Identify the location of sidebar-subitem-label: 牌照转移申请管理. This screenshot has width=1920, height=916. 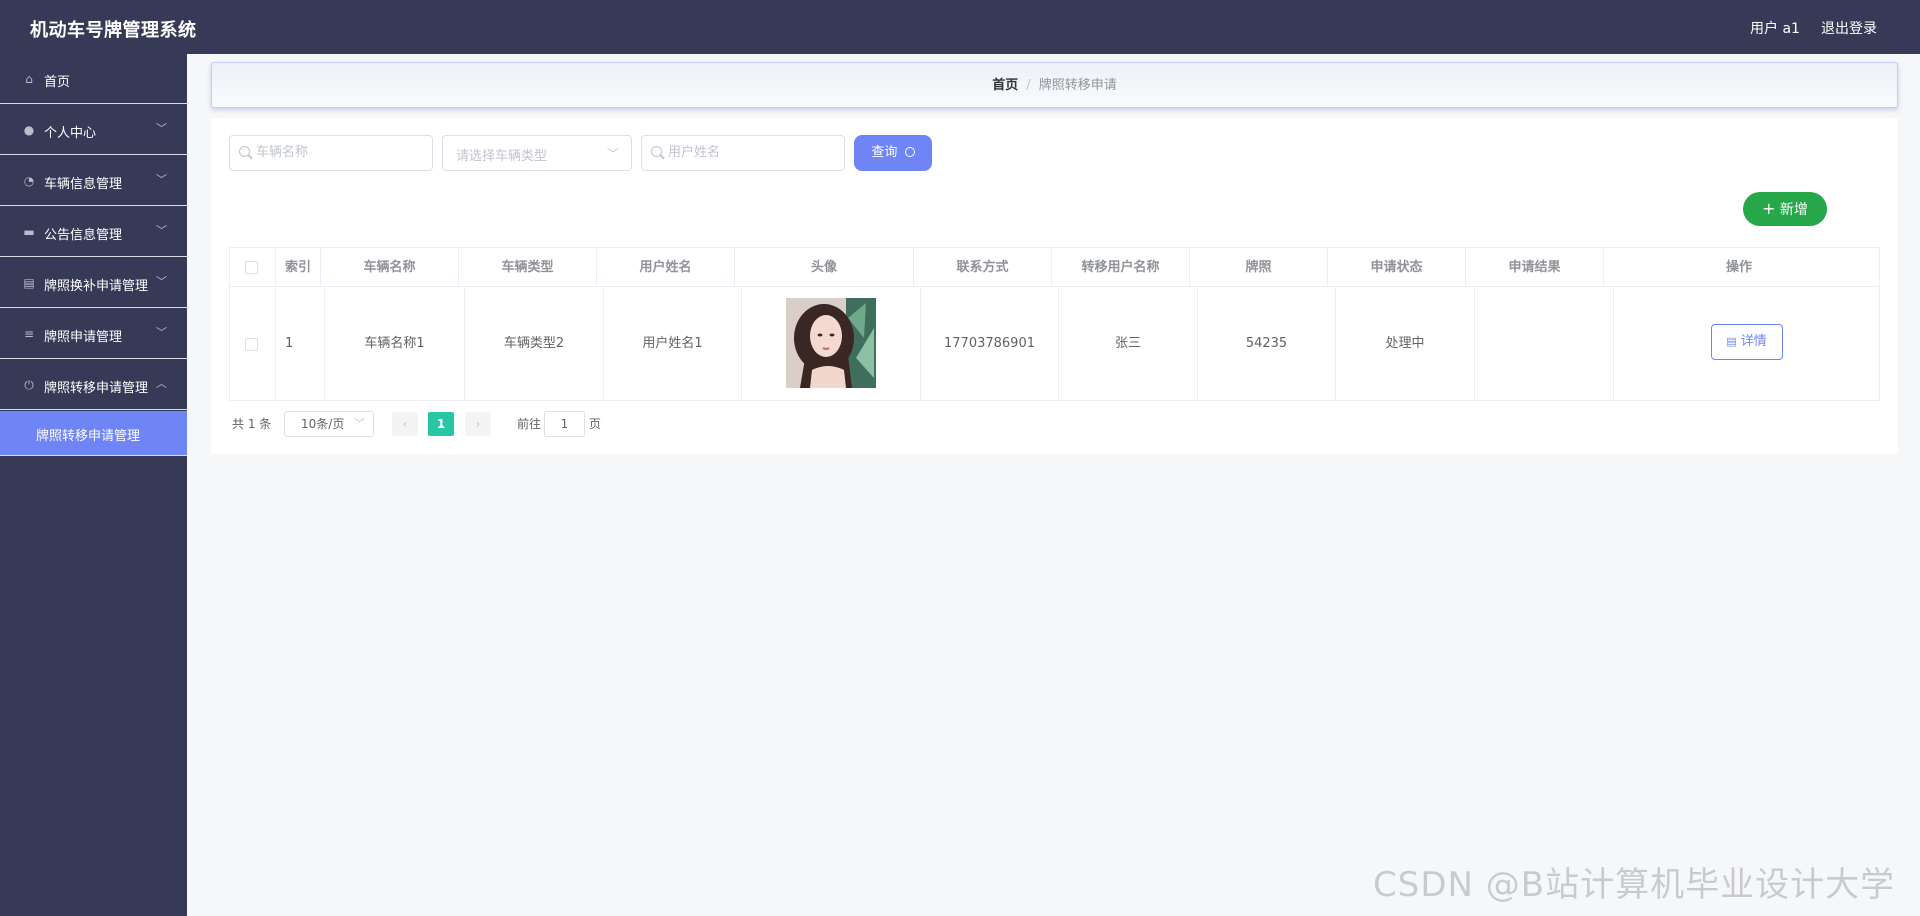
(88, 436).